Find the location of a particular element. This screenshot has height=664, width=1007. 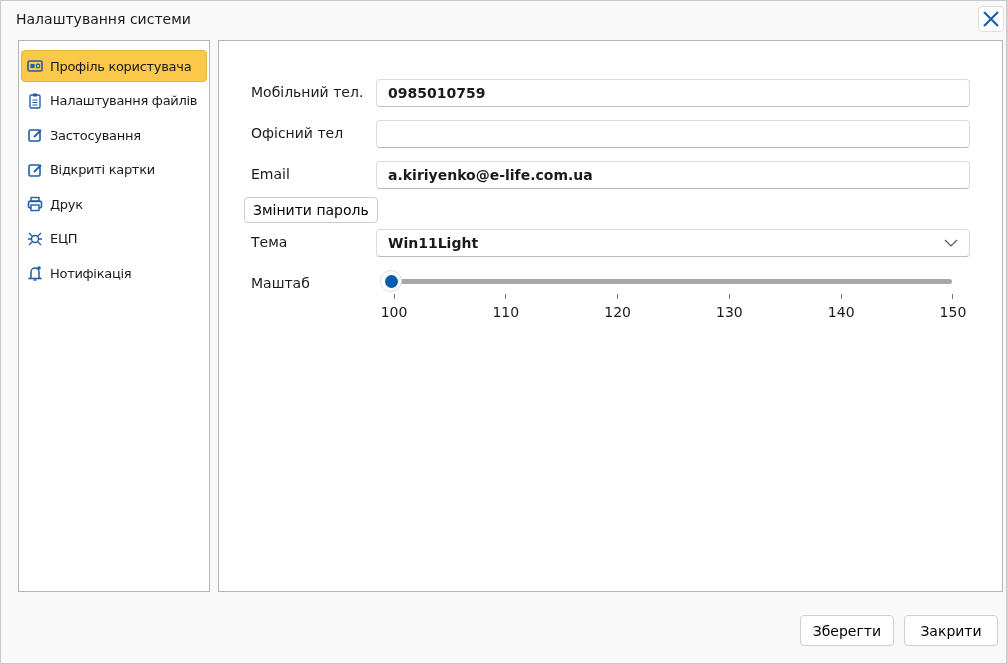

field-label: Офісний тел is located at coordinates (298, 132).